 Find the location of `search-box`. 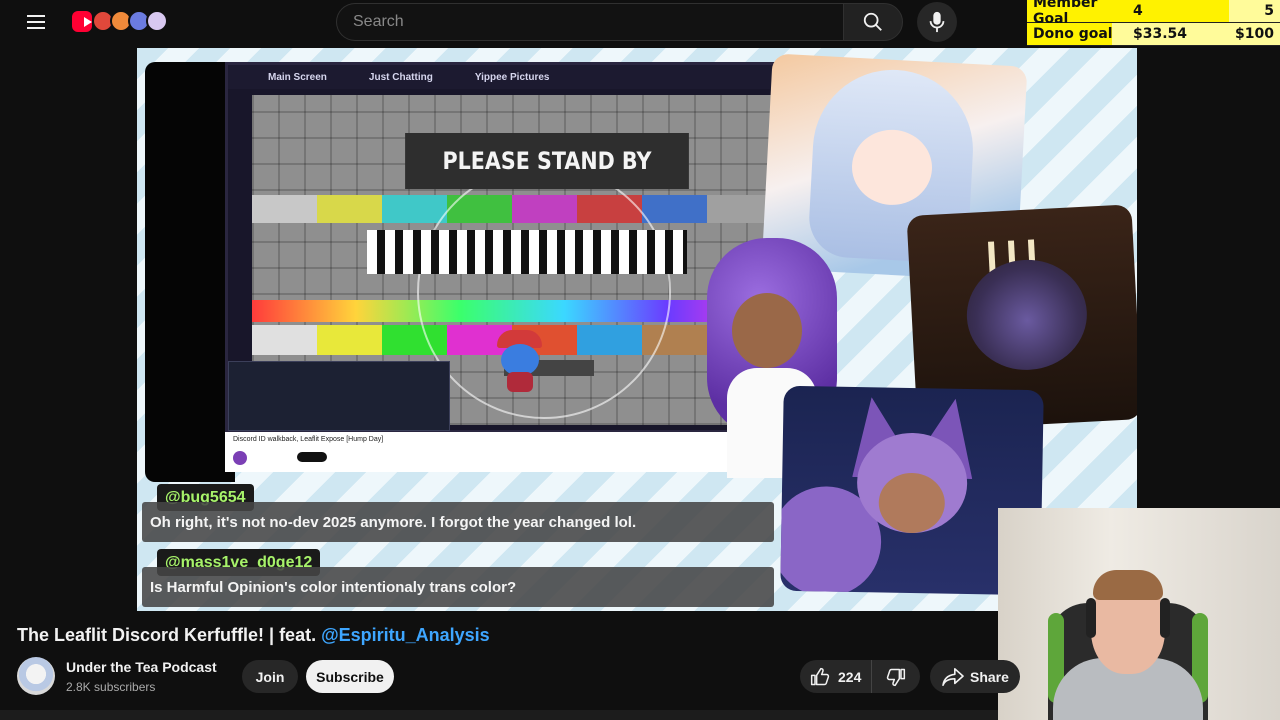

search-box is located at coordinates (589, 22).